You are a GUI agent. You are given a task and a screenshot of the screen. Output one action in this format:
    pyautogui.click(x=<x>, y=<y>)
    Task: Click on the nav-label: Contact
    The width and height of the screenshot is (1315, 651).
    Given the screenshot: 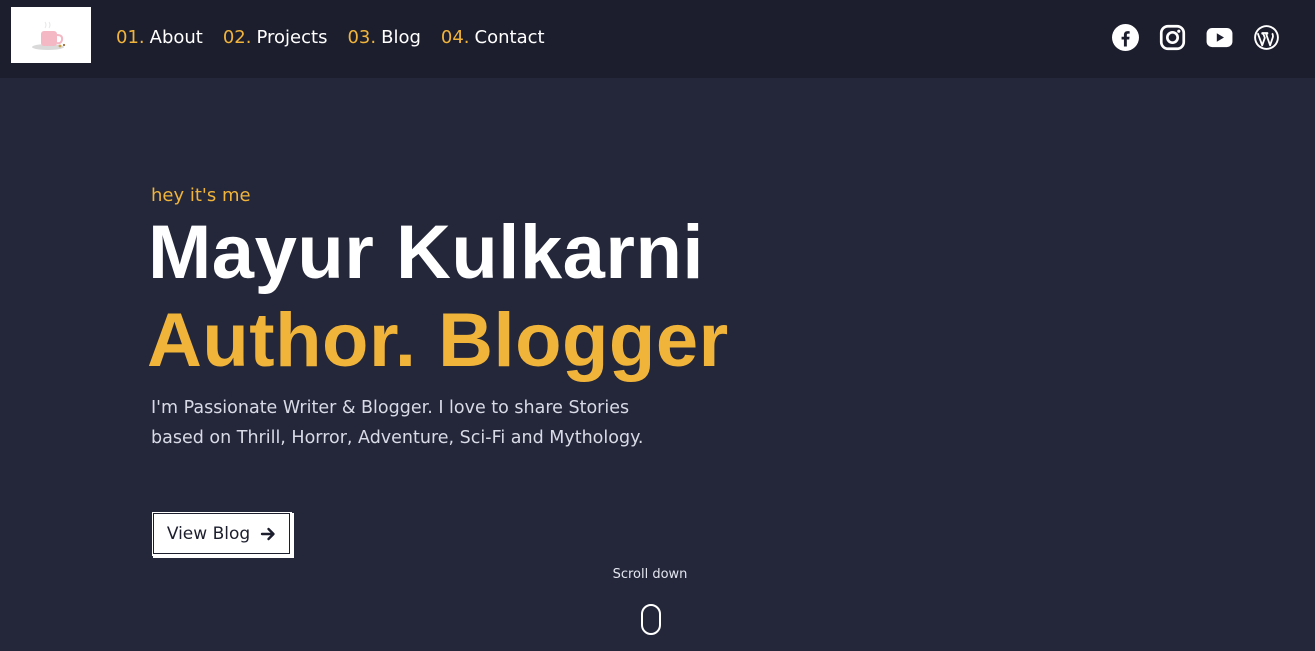 What is the action you would take?
    pyautogui.click(x=509, y=37)
    